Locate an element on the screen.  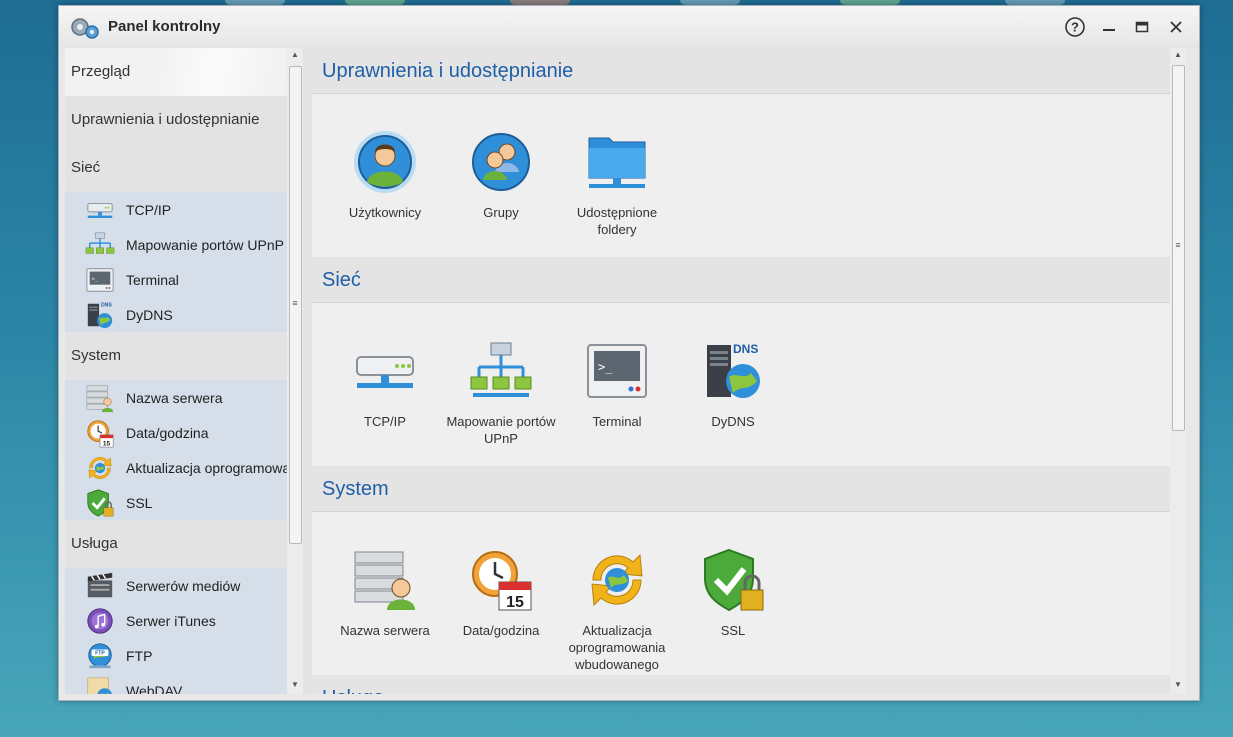
help-button: ? is located at coordinates (1075, 27).